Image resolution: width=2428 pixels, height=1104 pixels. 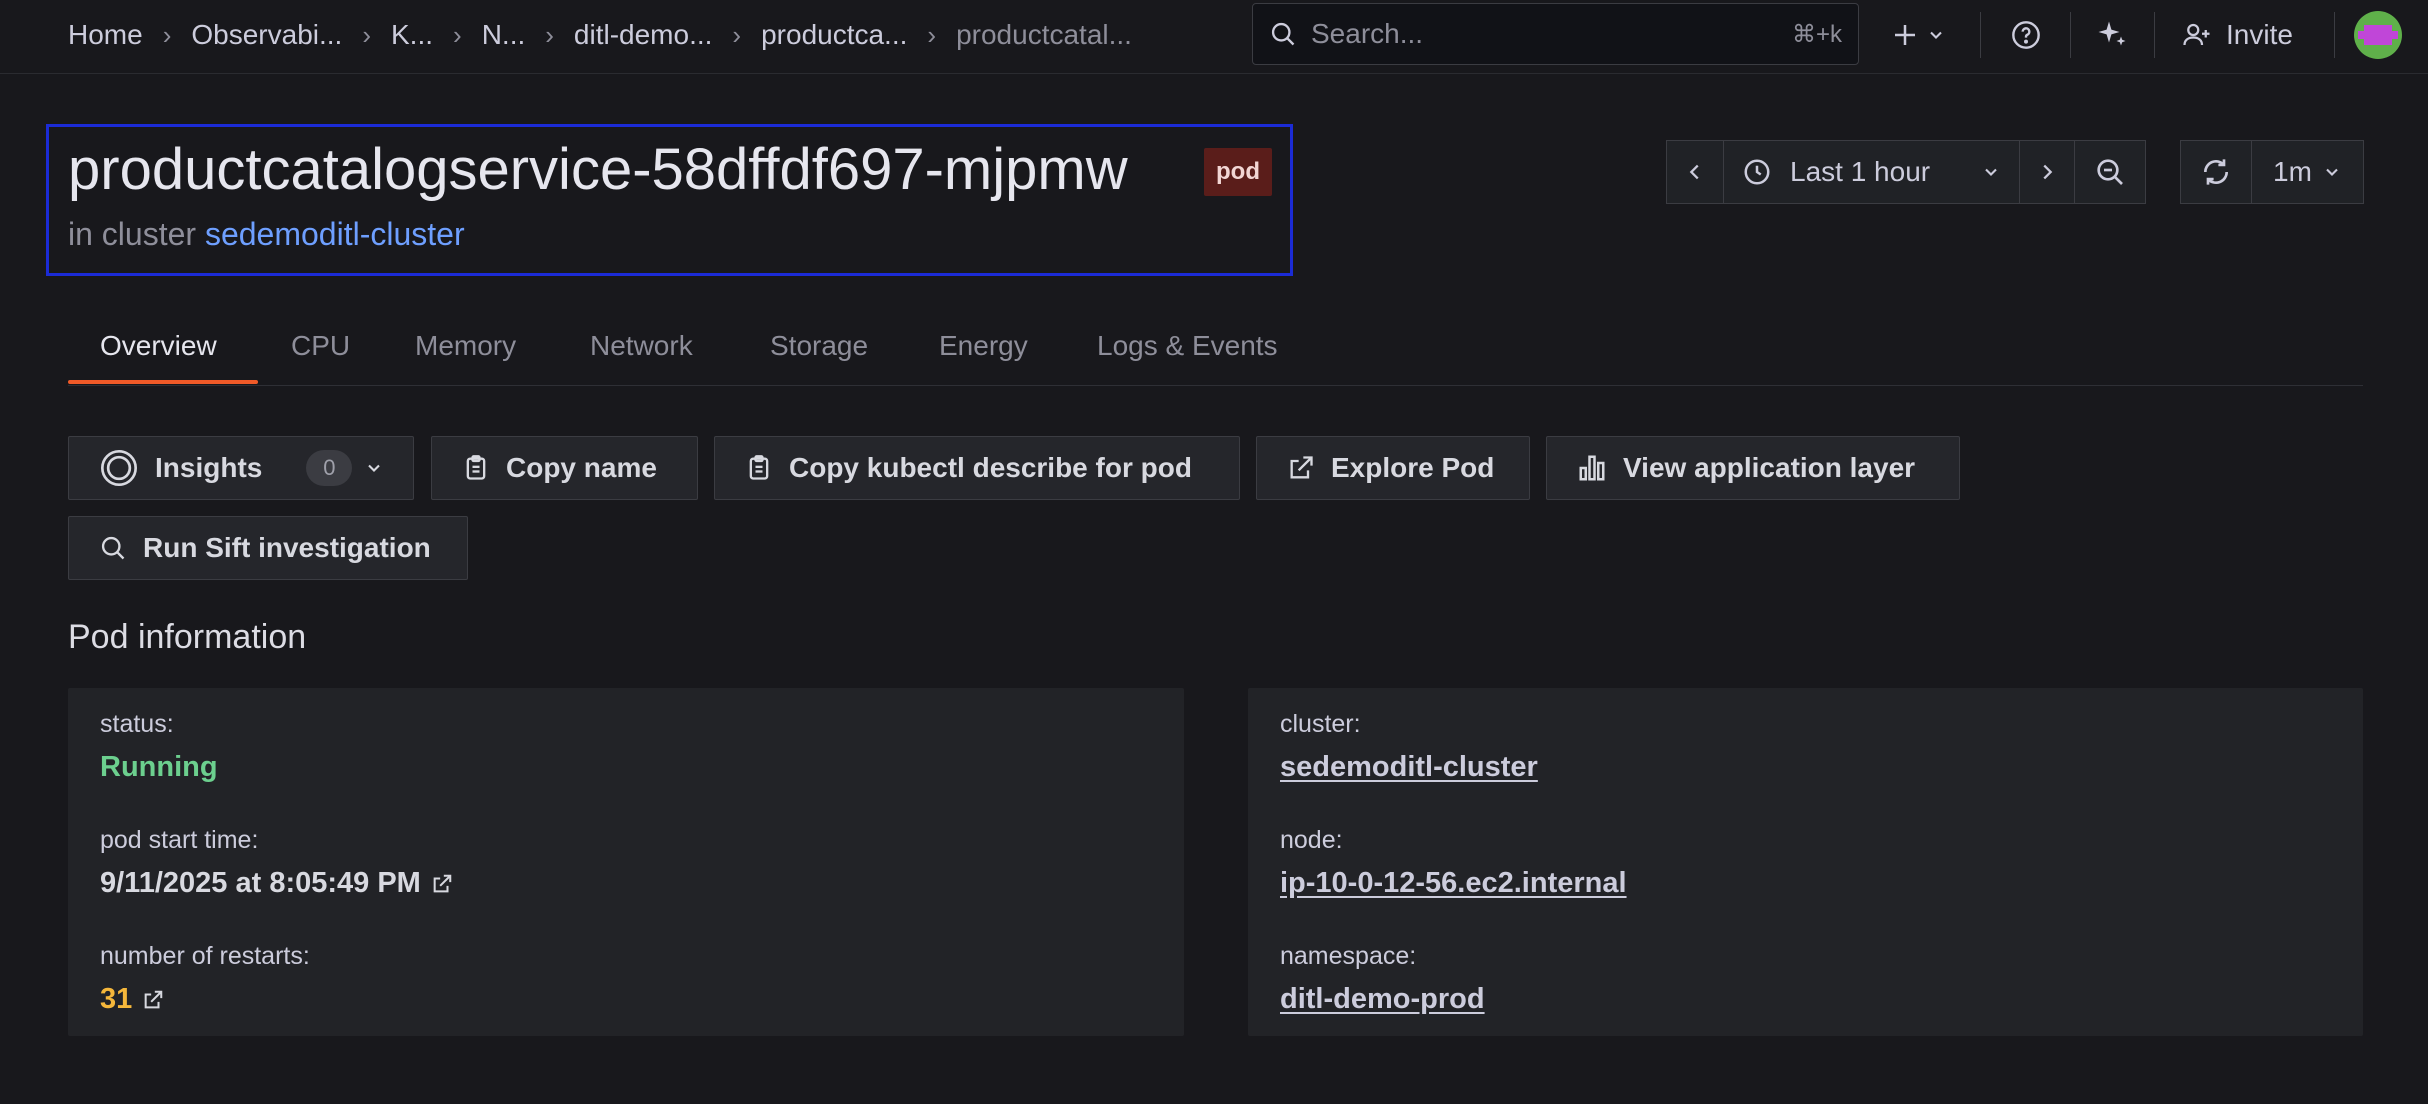 What do you see at coordinates (329, 468) in the screenshot?
I see `insights-count-badge: 0` at bounding box center [329, 468].